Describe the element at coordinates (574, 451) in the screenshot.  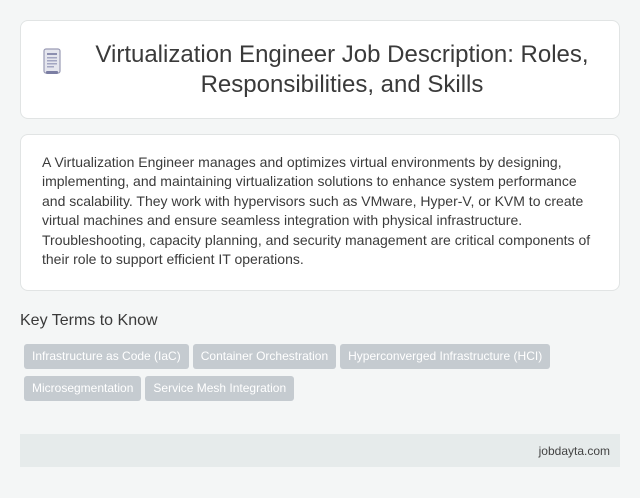
I see `footer-site-link: jobdayta.com` at that location.